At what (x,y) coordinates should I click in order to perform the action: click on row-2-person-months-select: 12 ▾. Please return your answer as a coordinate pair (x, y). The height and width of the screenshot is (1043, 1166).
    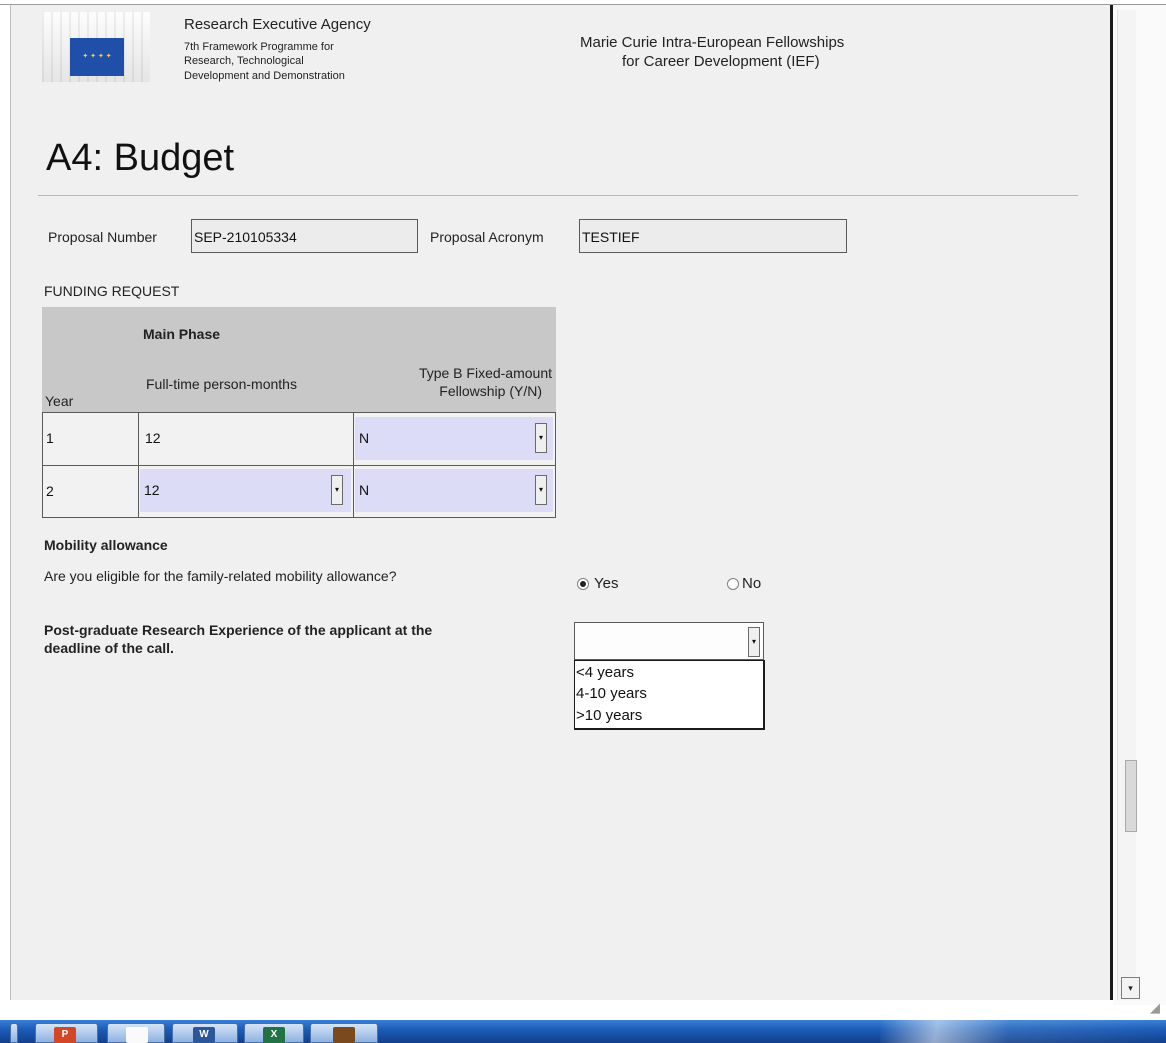
    Looking at the image, I should click on (245, 490).